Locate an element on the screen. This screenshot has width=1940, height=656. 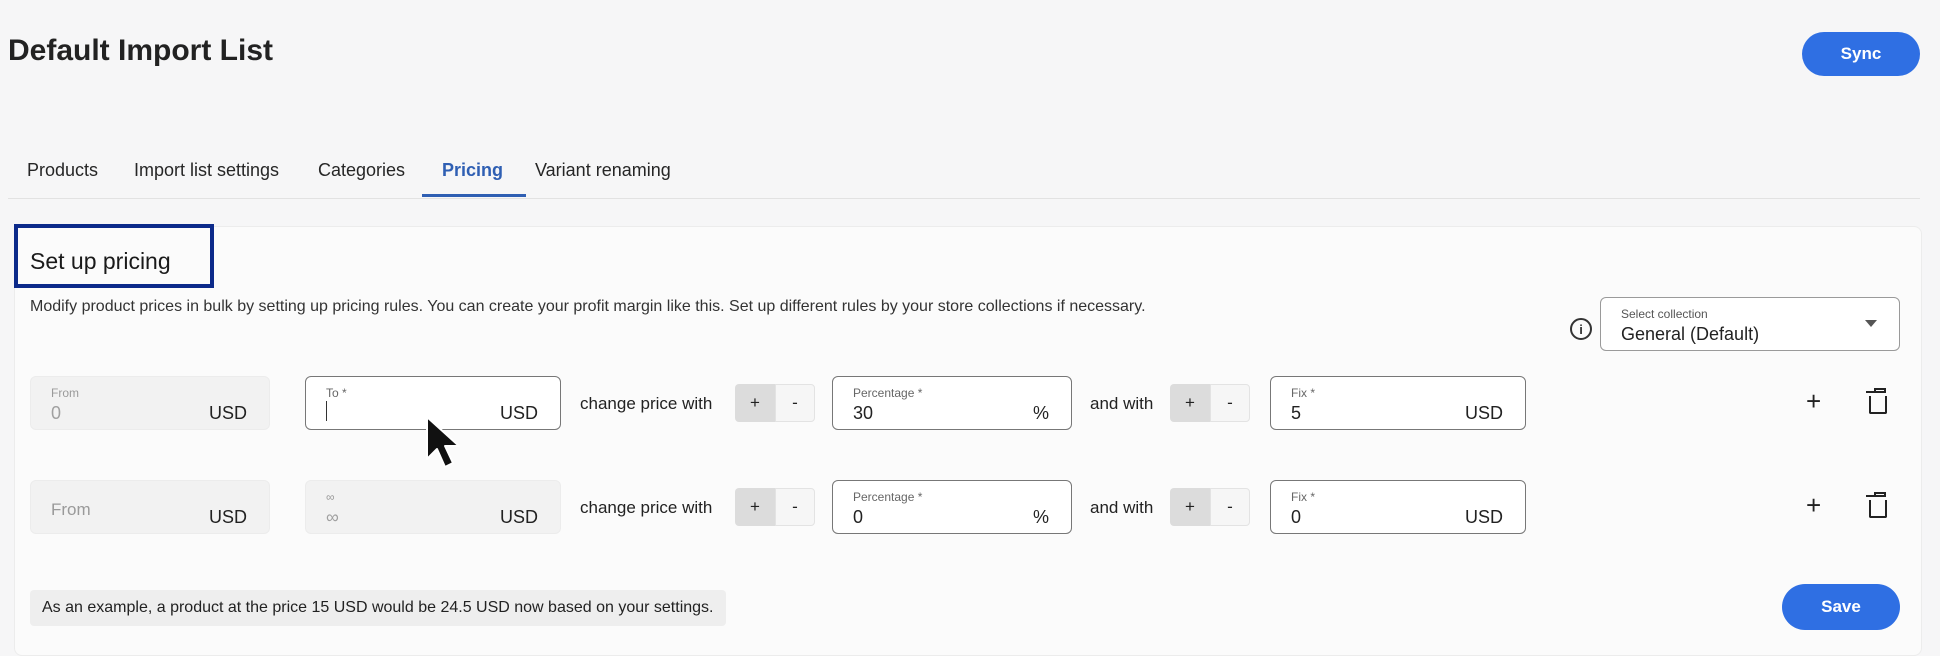
collection-select: Select collection General (Default) is located at coordinates (1750, 324).